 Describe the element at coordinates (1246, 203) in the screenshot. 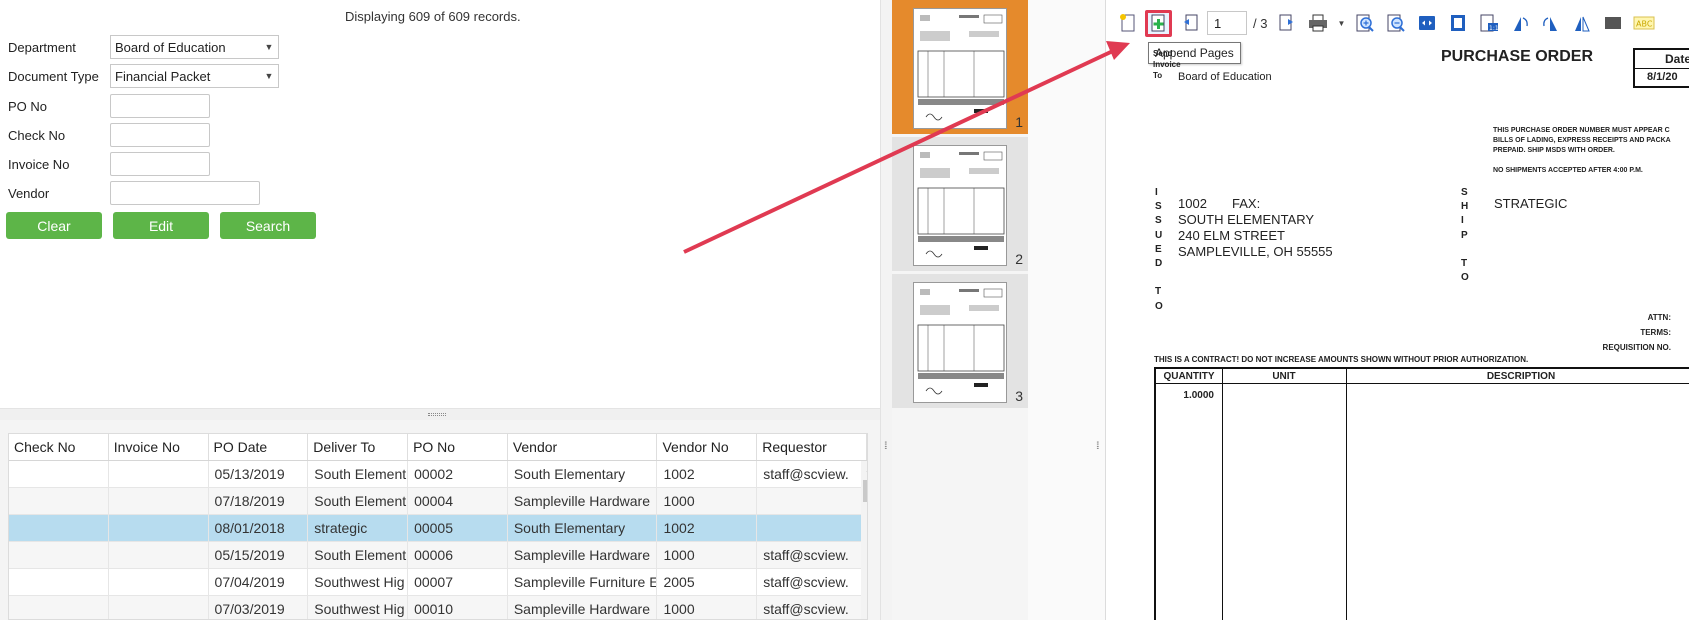

I see `fax-label: FAX:` at that location.